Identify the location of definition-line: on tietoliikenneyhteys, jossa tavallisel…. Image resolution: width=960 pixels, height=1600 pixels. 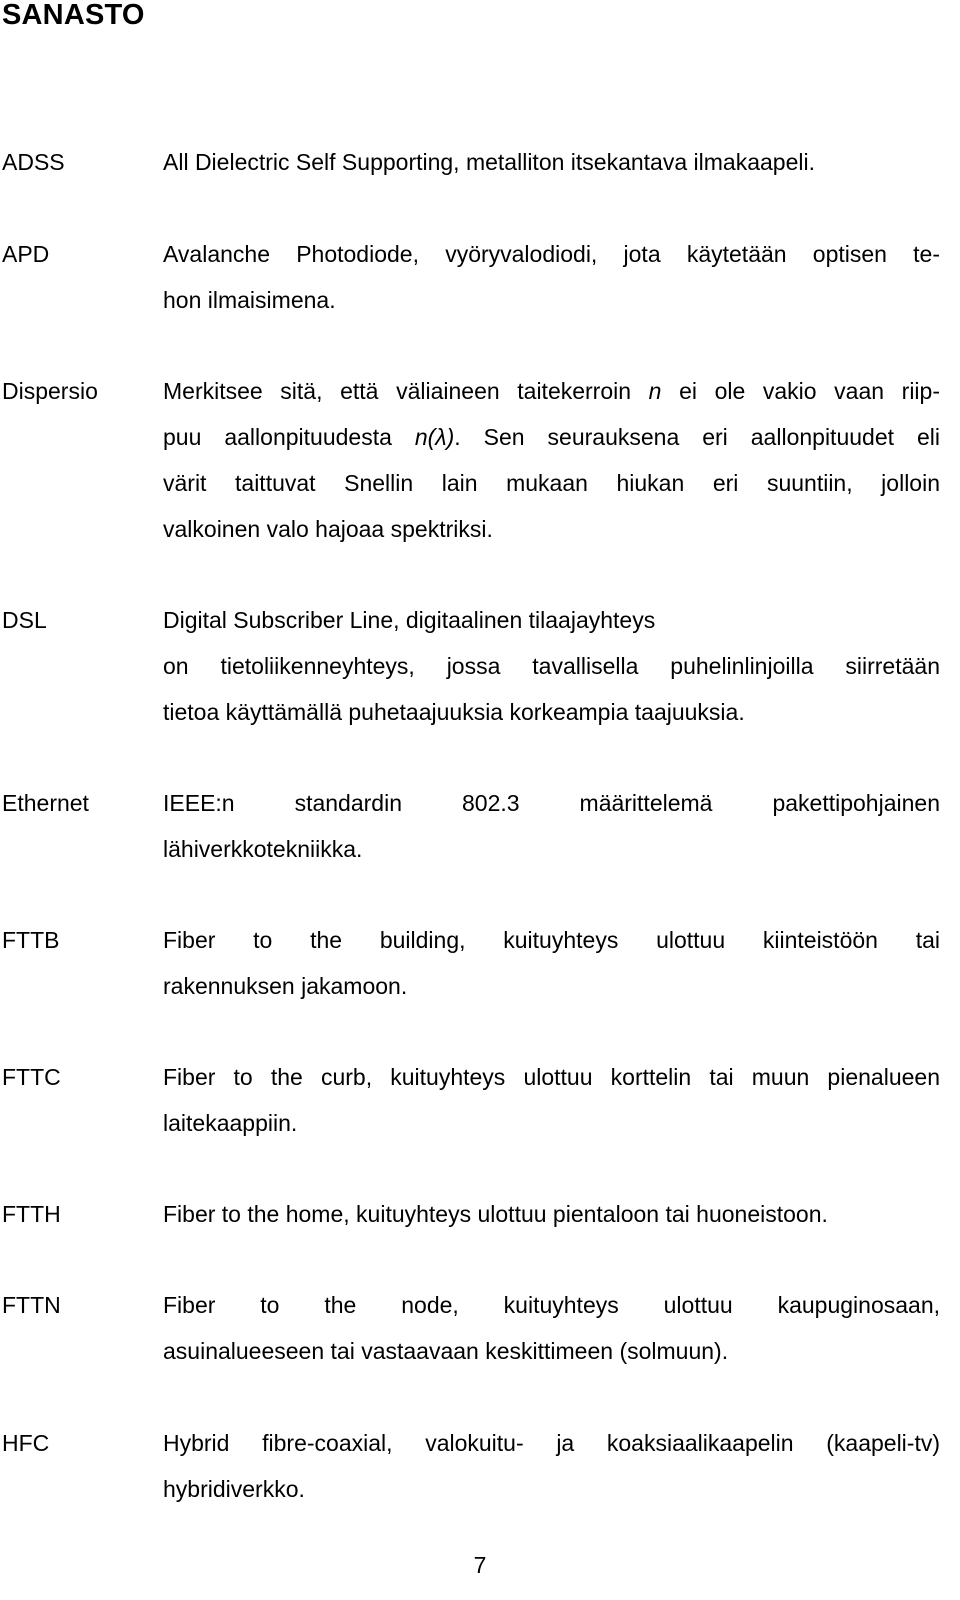
(551, 666).